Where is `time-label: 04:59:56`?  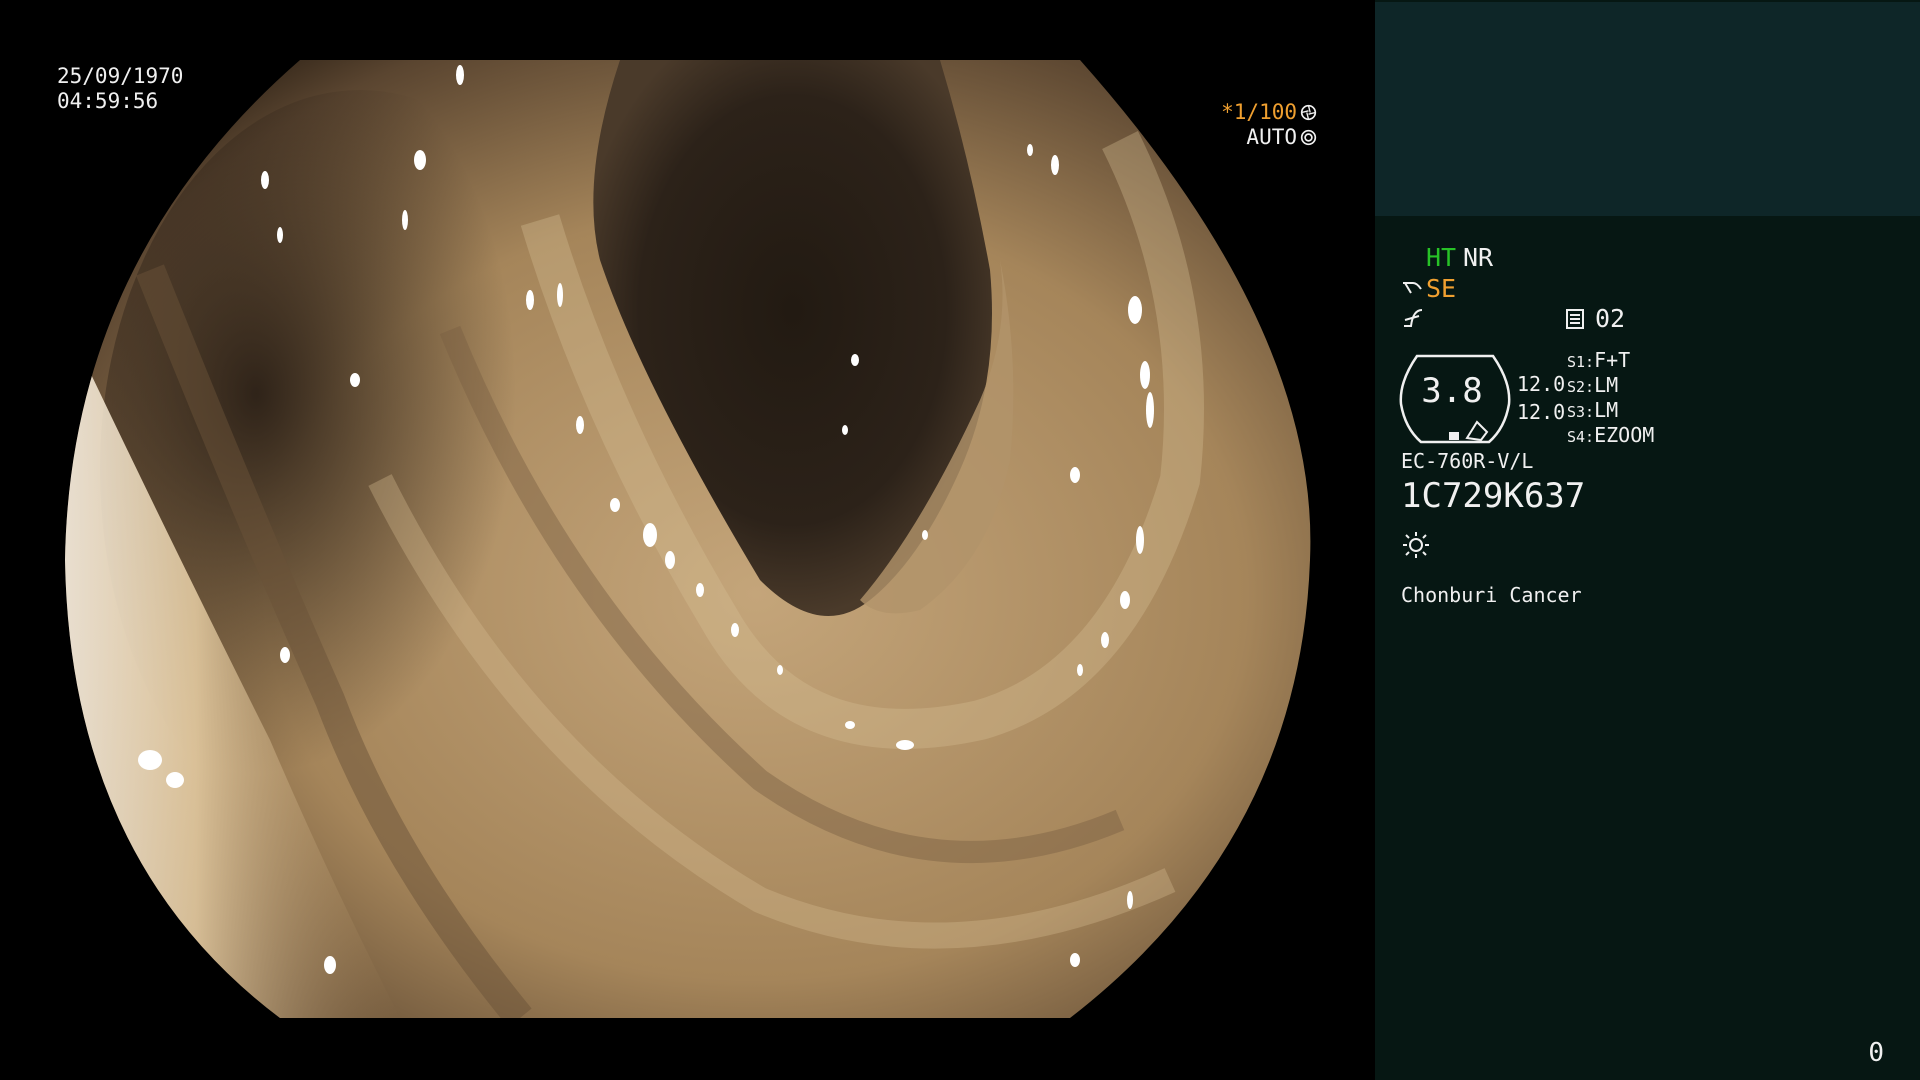
time-label: 04:59:56 is located at coordinates (108, 101).